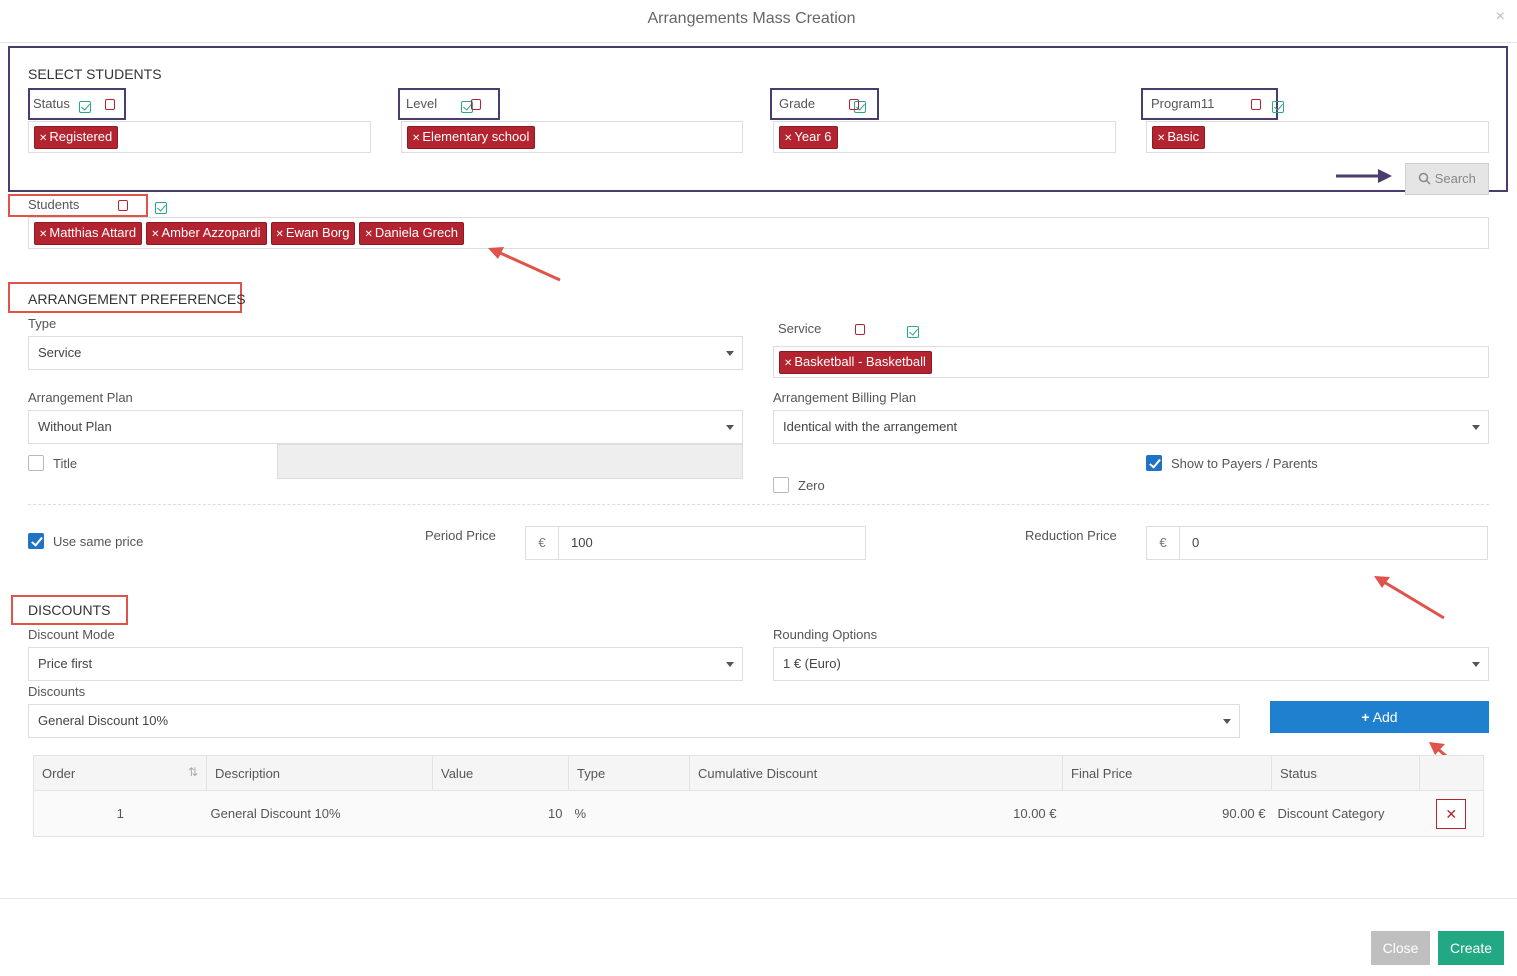  Describe the element at coordinates (1071, 535) in the screenshot. I see `reduction-price-label: Reduction Price` at that location.